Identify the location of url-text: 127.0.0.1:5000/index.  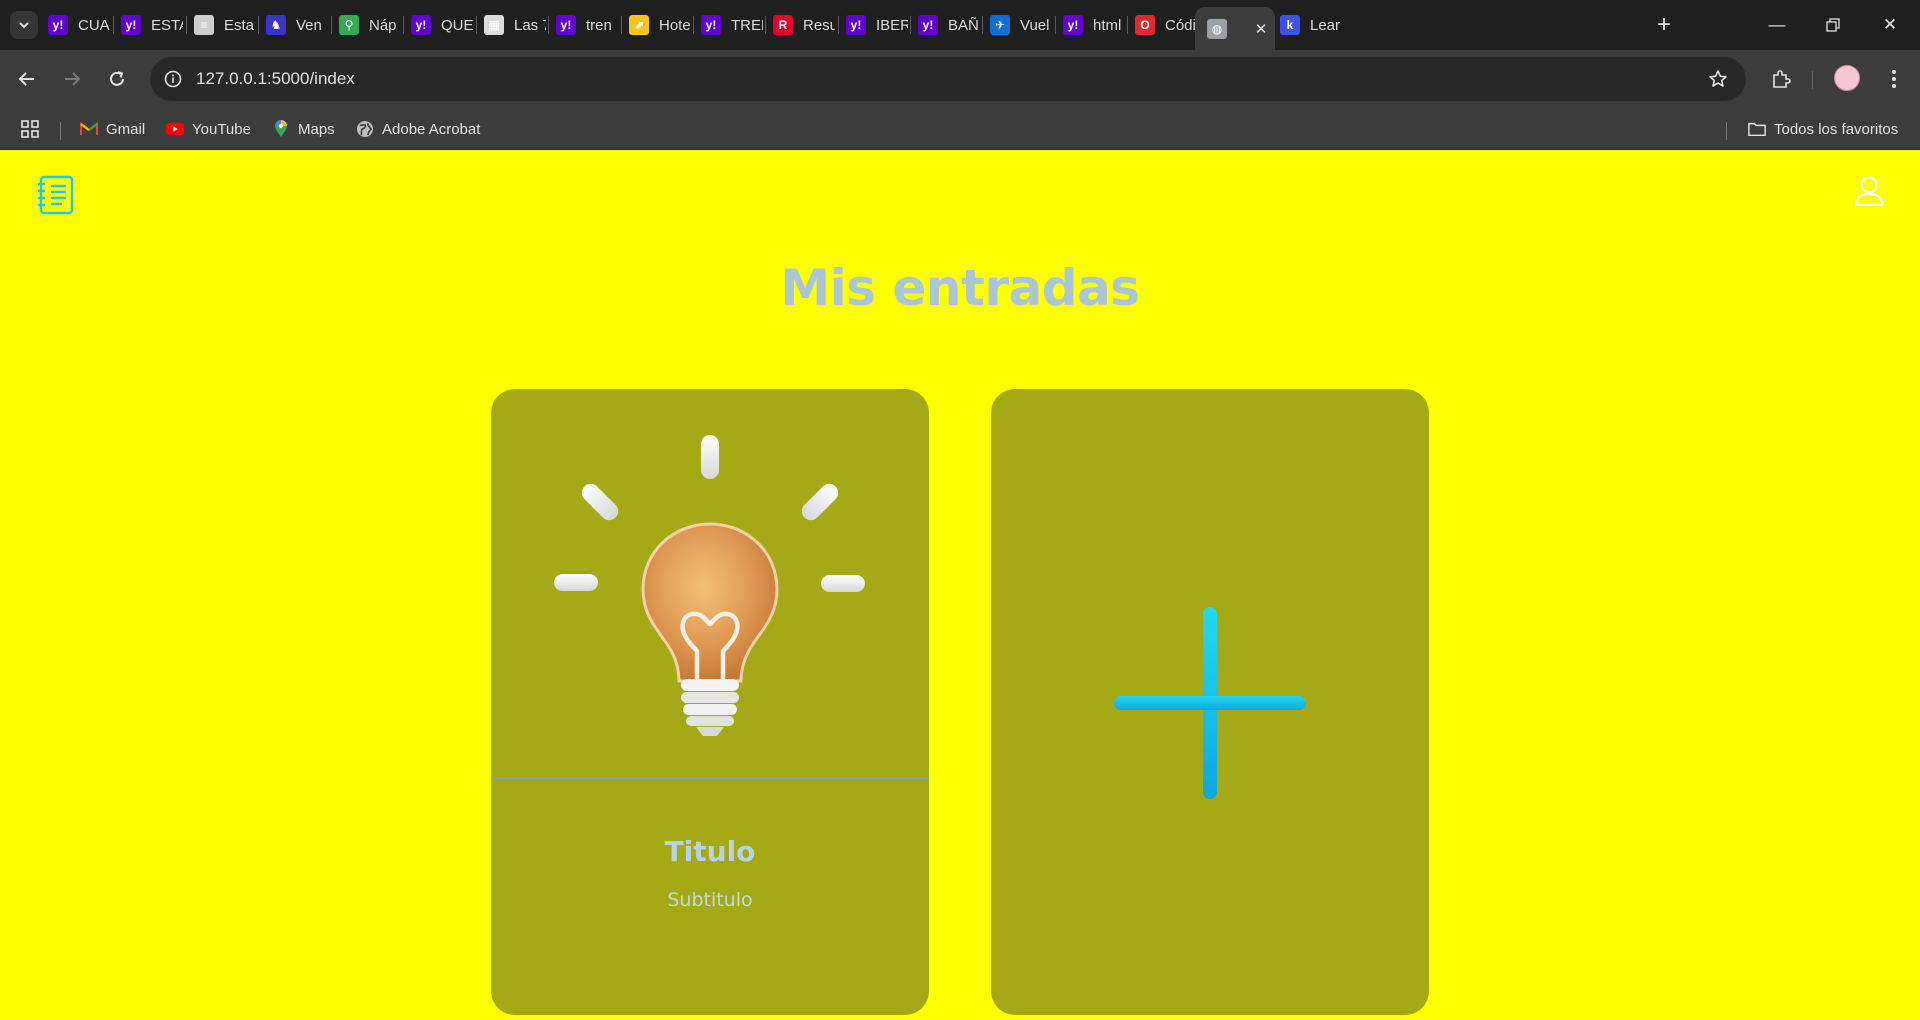
(275, 79).